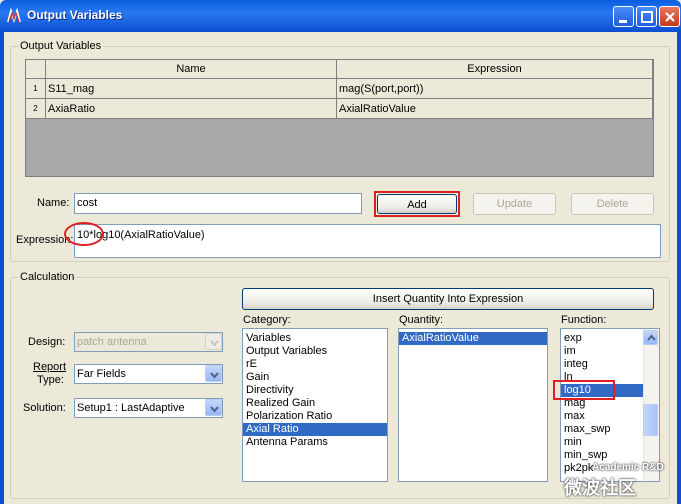 This screenshot has width=681, height=504. I want to click on close-icon, so click(670, 17).